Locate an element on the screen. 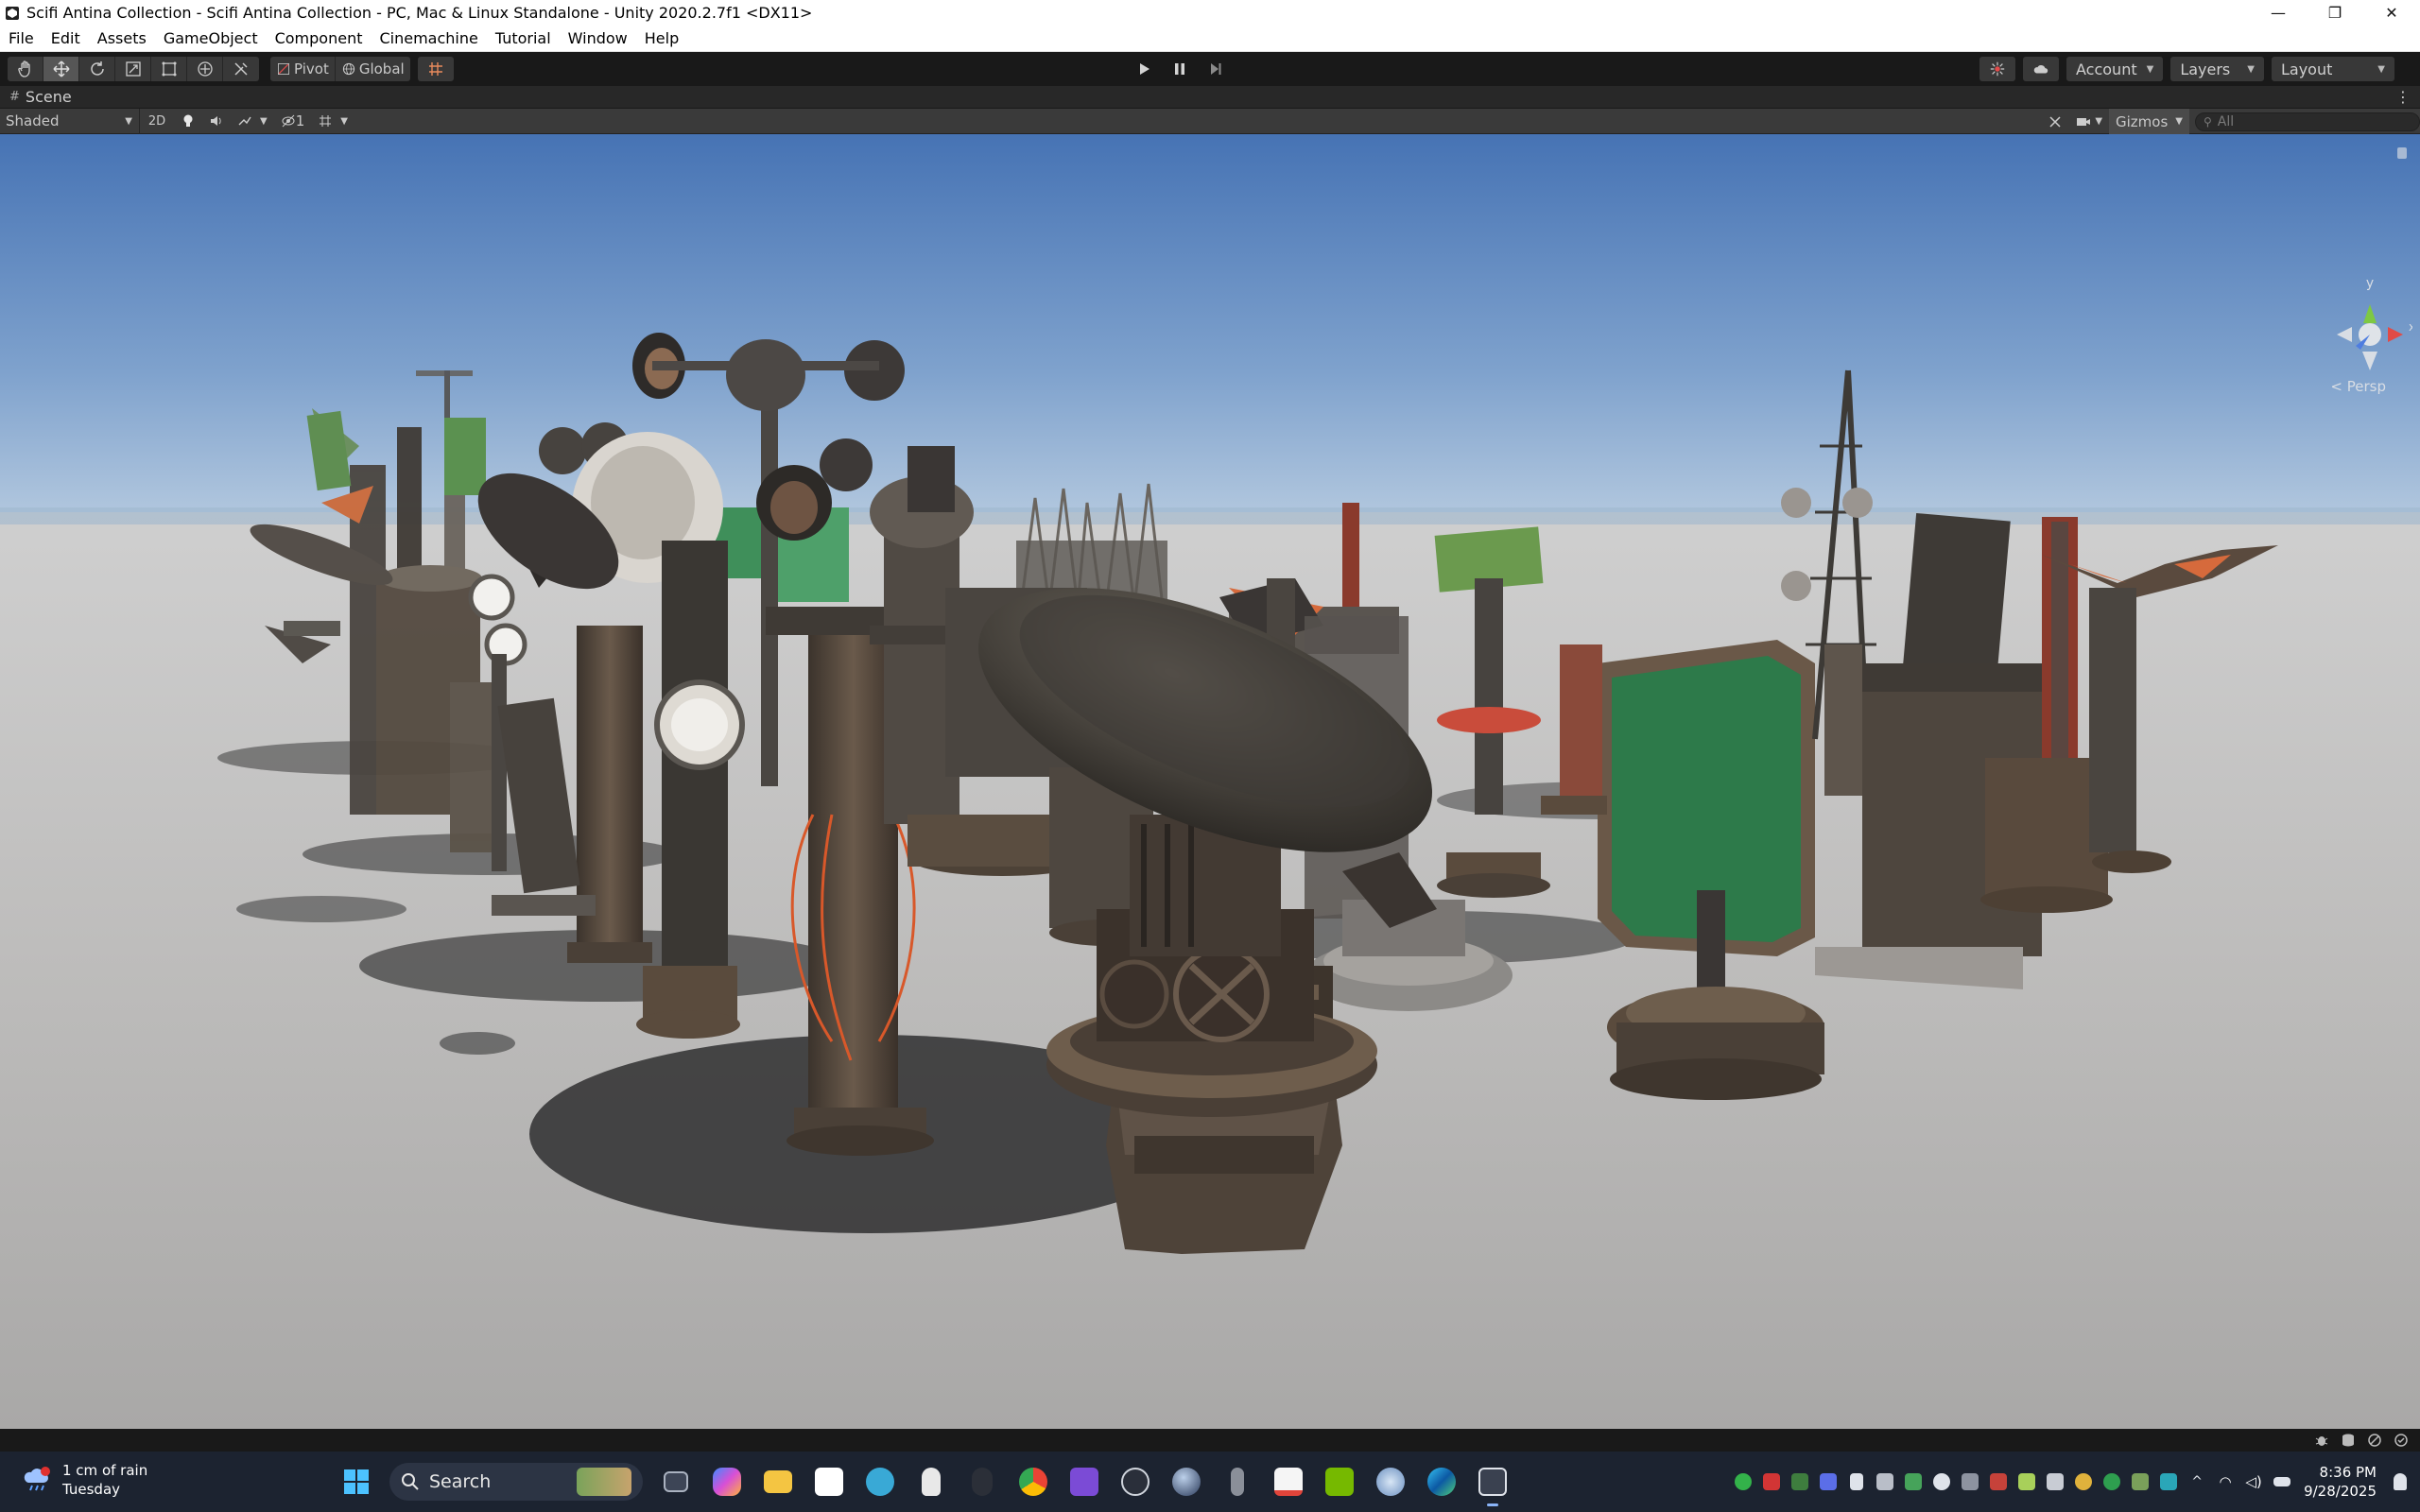 Image resolution: width=2420 pixels, height=1512 pixels. tray-cloud is located at coordinates (1970, 1482).